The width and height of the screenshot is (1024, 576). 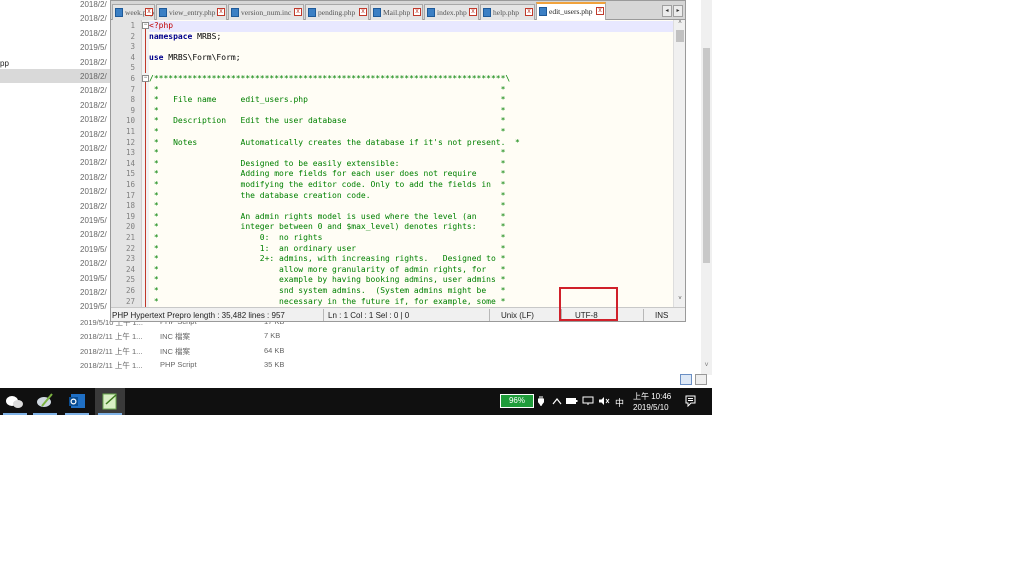 What do you see at coordinates (604, 401) in the screenshot?
I see `volume-muted-icon` at bounding box center [604, 401].